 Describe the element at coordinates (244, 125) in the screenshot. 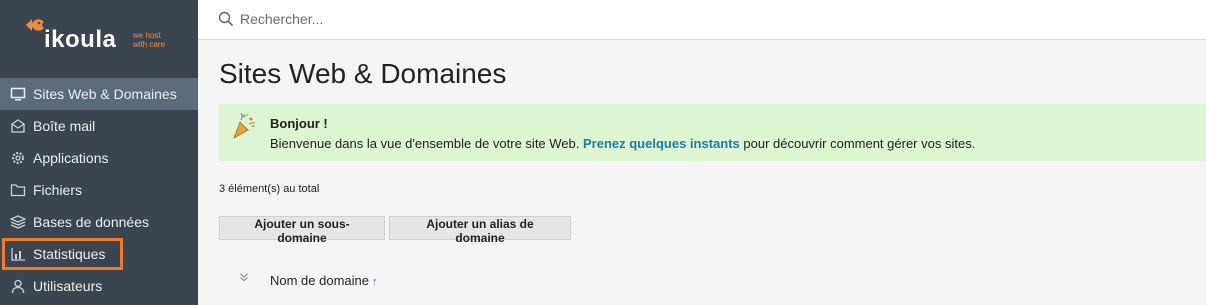

I see `party-popper-icon` at that location.